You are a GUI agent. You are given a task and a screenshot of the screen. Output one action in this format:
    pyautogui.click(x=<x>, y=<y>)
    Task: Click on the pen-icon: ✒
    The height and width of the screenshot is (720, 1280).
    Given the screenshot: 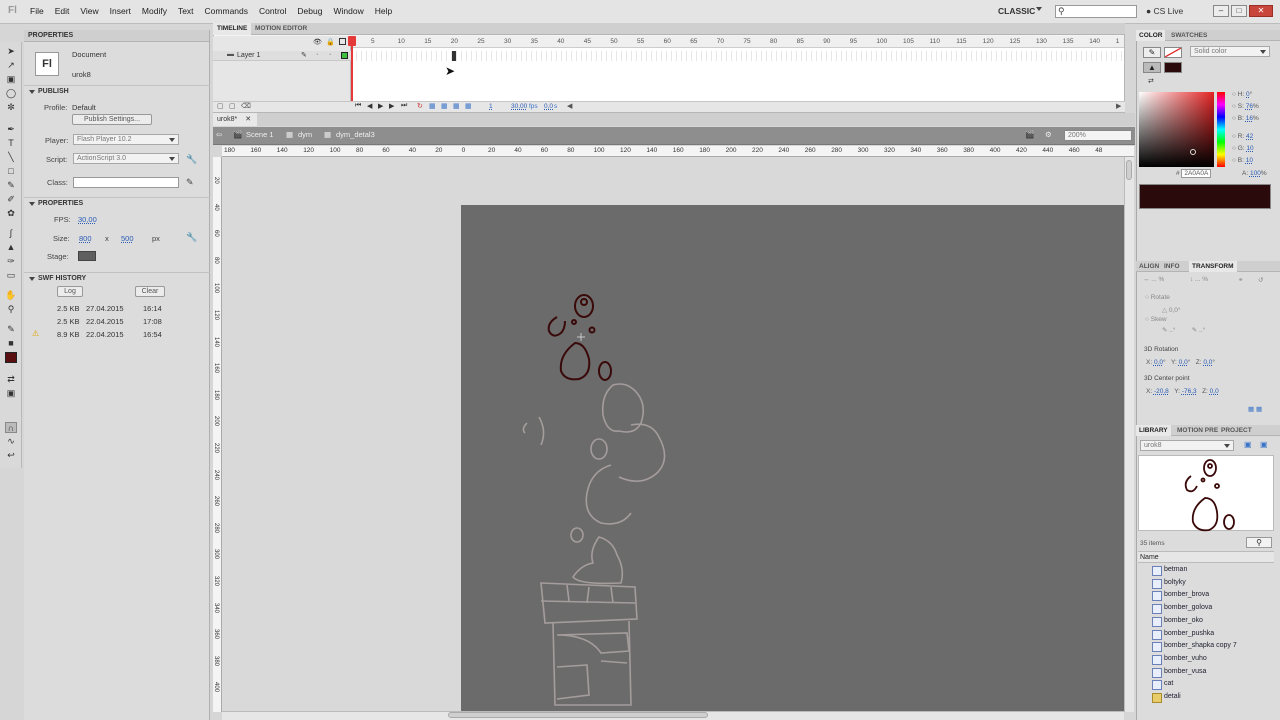 What is the action you would take?
    pyautogui.click(x=11, y=129)
    